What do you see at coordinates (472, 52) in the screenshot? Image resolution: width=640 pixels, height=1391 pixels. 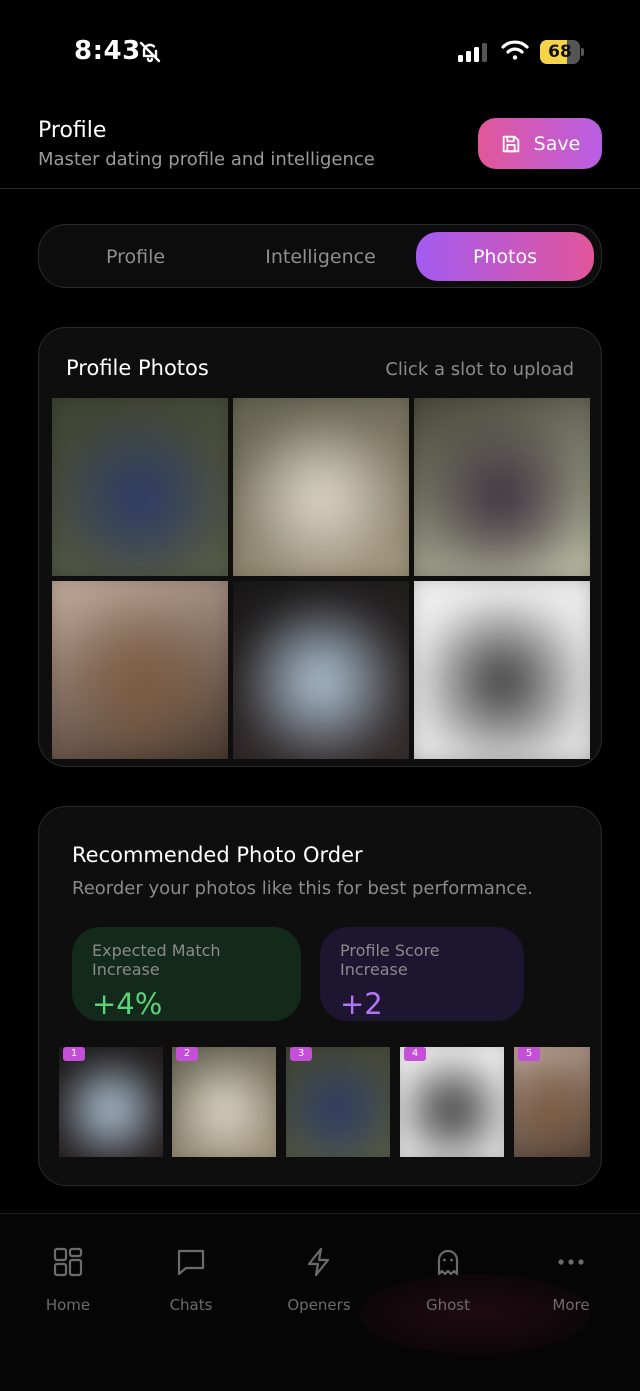 I see `signal-icon` at bounding box center [472, 52].